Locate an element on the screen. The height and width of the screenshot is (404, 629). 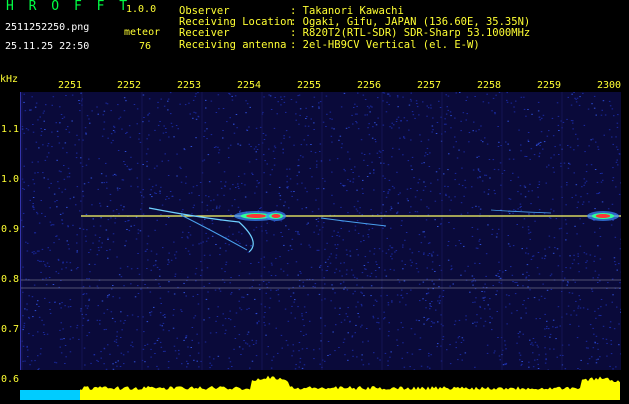
meteor-label: meteor is located at coordinates (142, 32).